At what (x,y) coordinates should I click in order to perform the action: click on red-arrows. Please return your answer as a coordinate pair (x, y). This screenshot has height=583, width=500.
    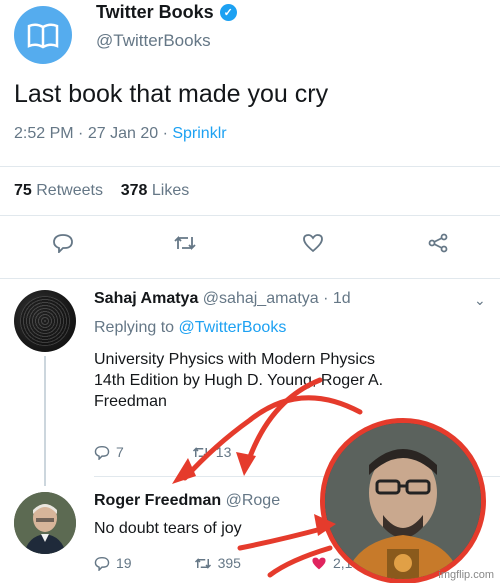
    Looking at the image, I should click on (267, 477).